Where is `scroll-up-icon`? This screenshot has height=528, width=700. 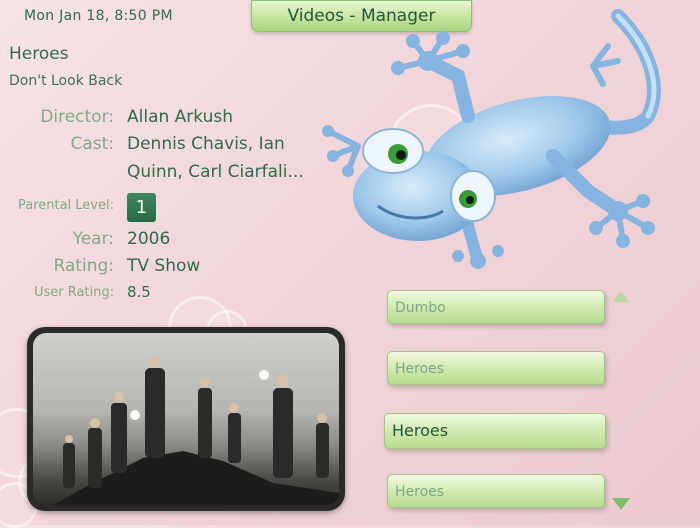
scroll-up-icon is located at coordinates (621, 296).